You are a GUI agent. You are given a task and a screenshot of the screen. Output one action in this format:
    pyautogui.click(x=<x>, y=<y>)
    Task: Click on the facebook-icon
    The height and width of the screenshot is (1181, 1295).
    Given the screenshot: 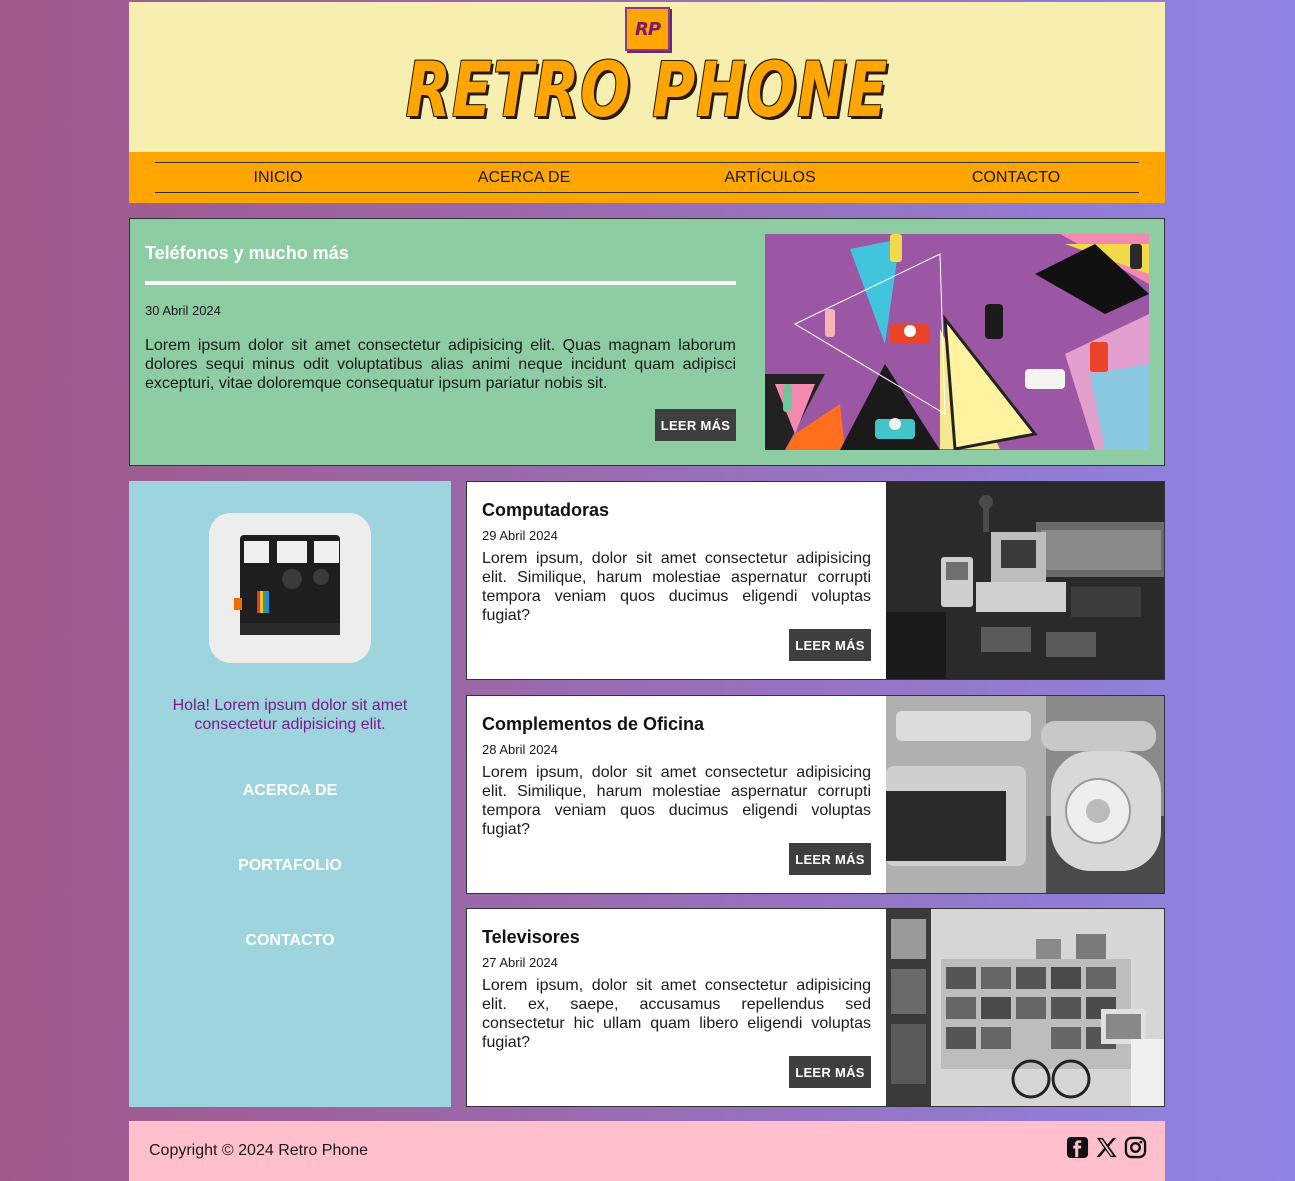 What is the action you would take?
    pyautogui.click(x=1077, y=1147)
    